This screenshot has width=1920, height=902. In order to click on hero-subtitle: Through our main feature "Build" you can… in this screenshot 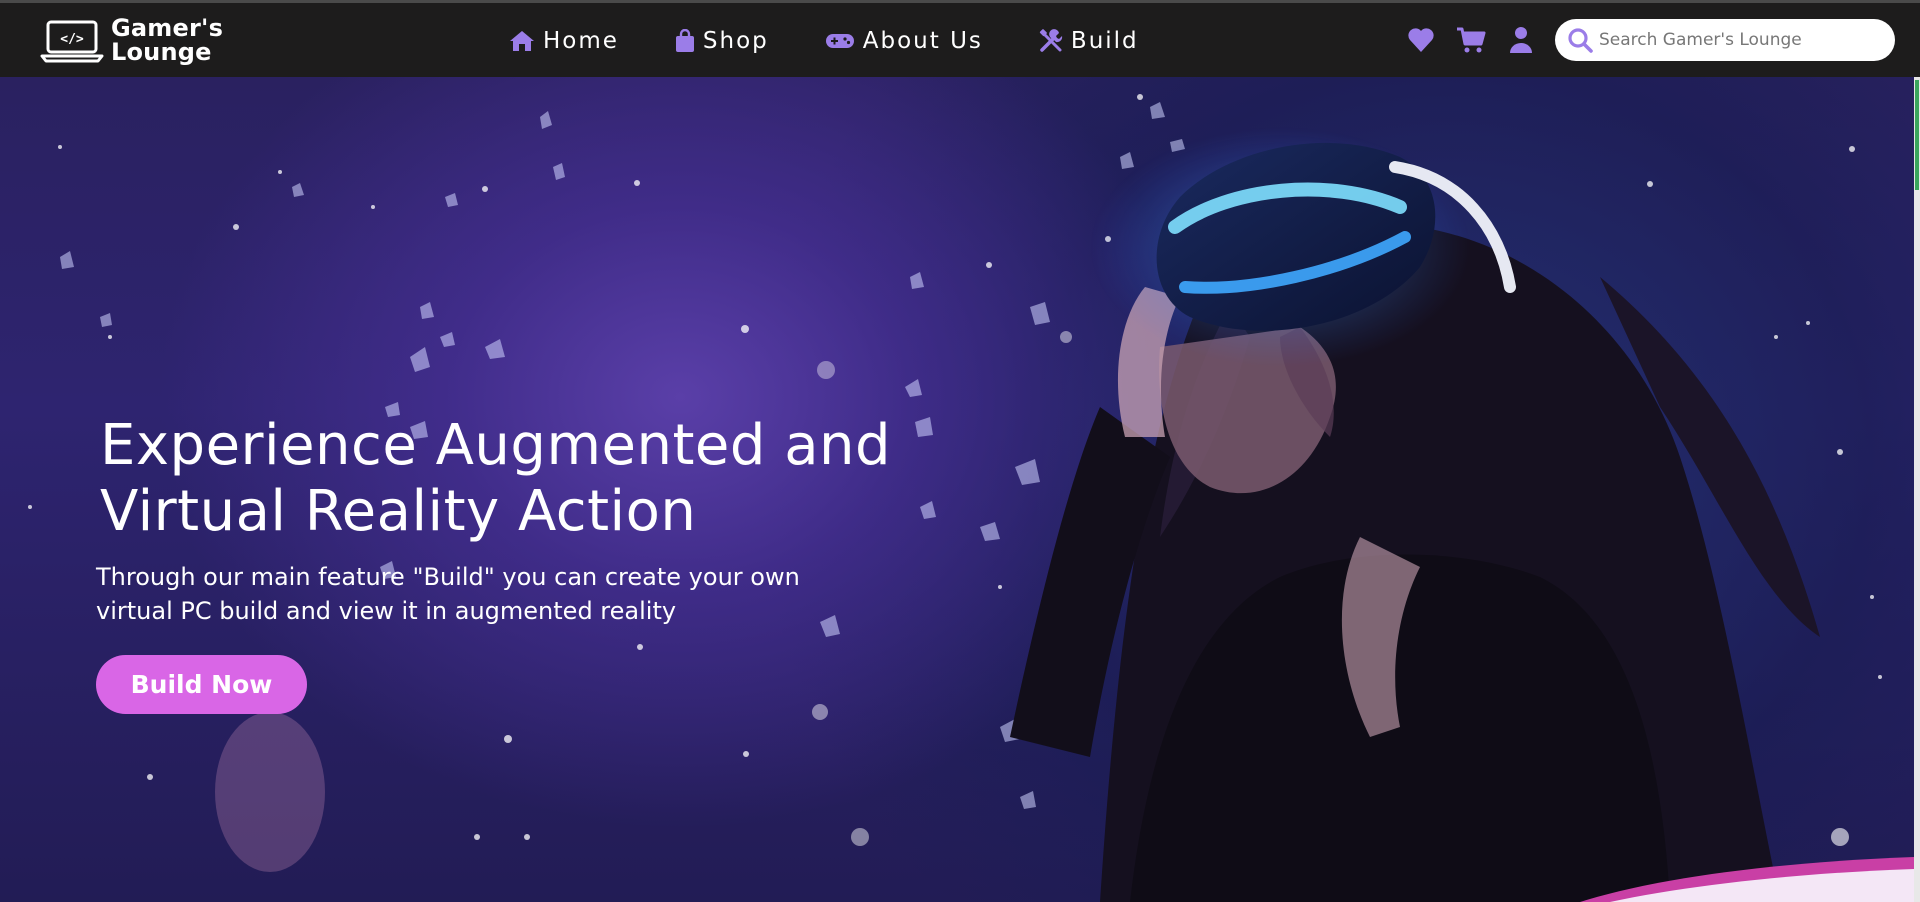, I will do `click(476, 594)`.